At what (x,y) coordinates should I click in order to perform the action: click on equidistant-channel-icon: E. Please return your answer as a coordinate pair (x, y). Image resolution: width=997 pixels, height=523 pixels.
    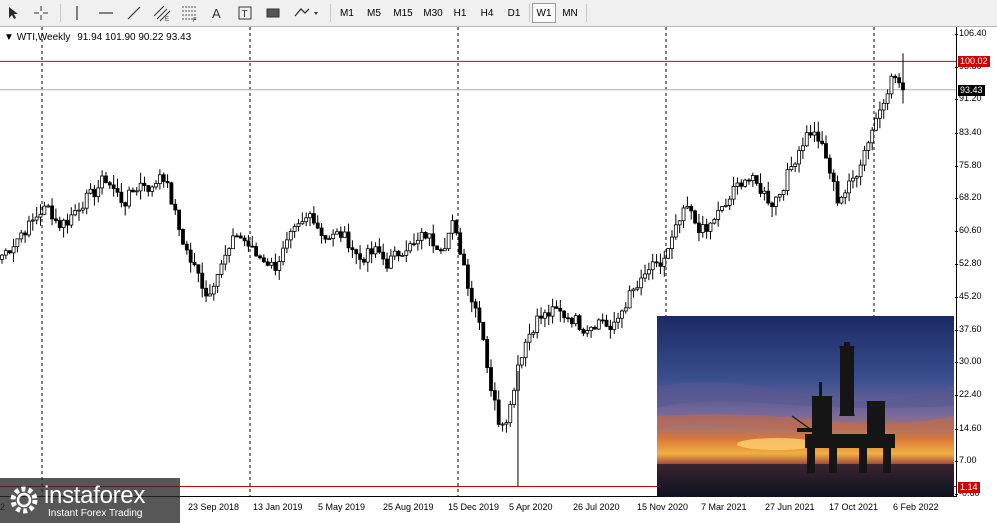
    Looking at the image, I should click on (162, 13).